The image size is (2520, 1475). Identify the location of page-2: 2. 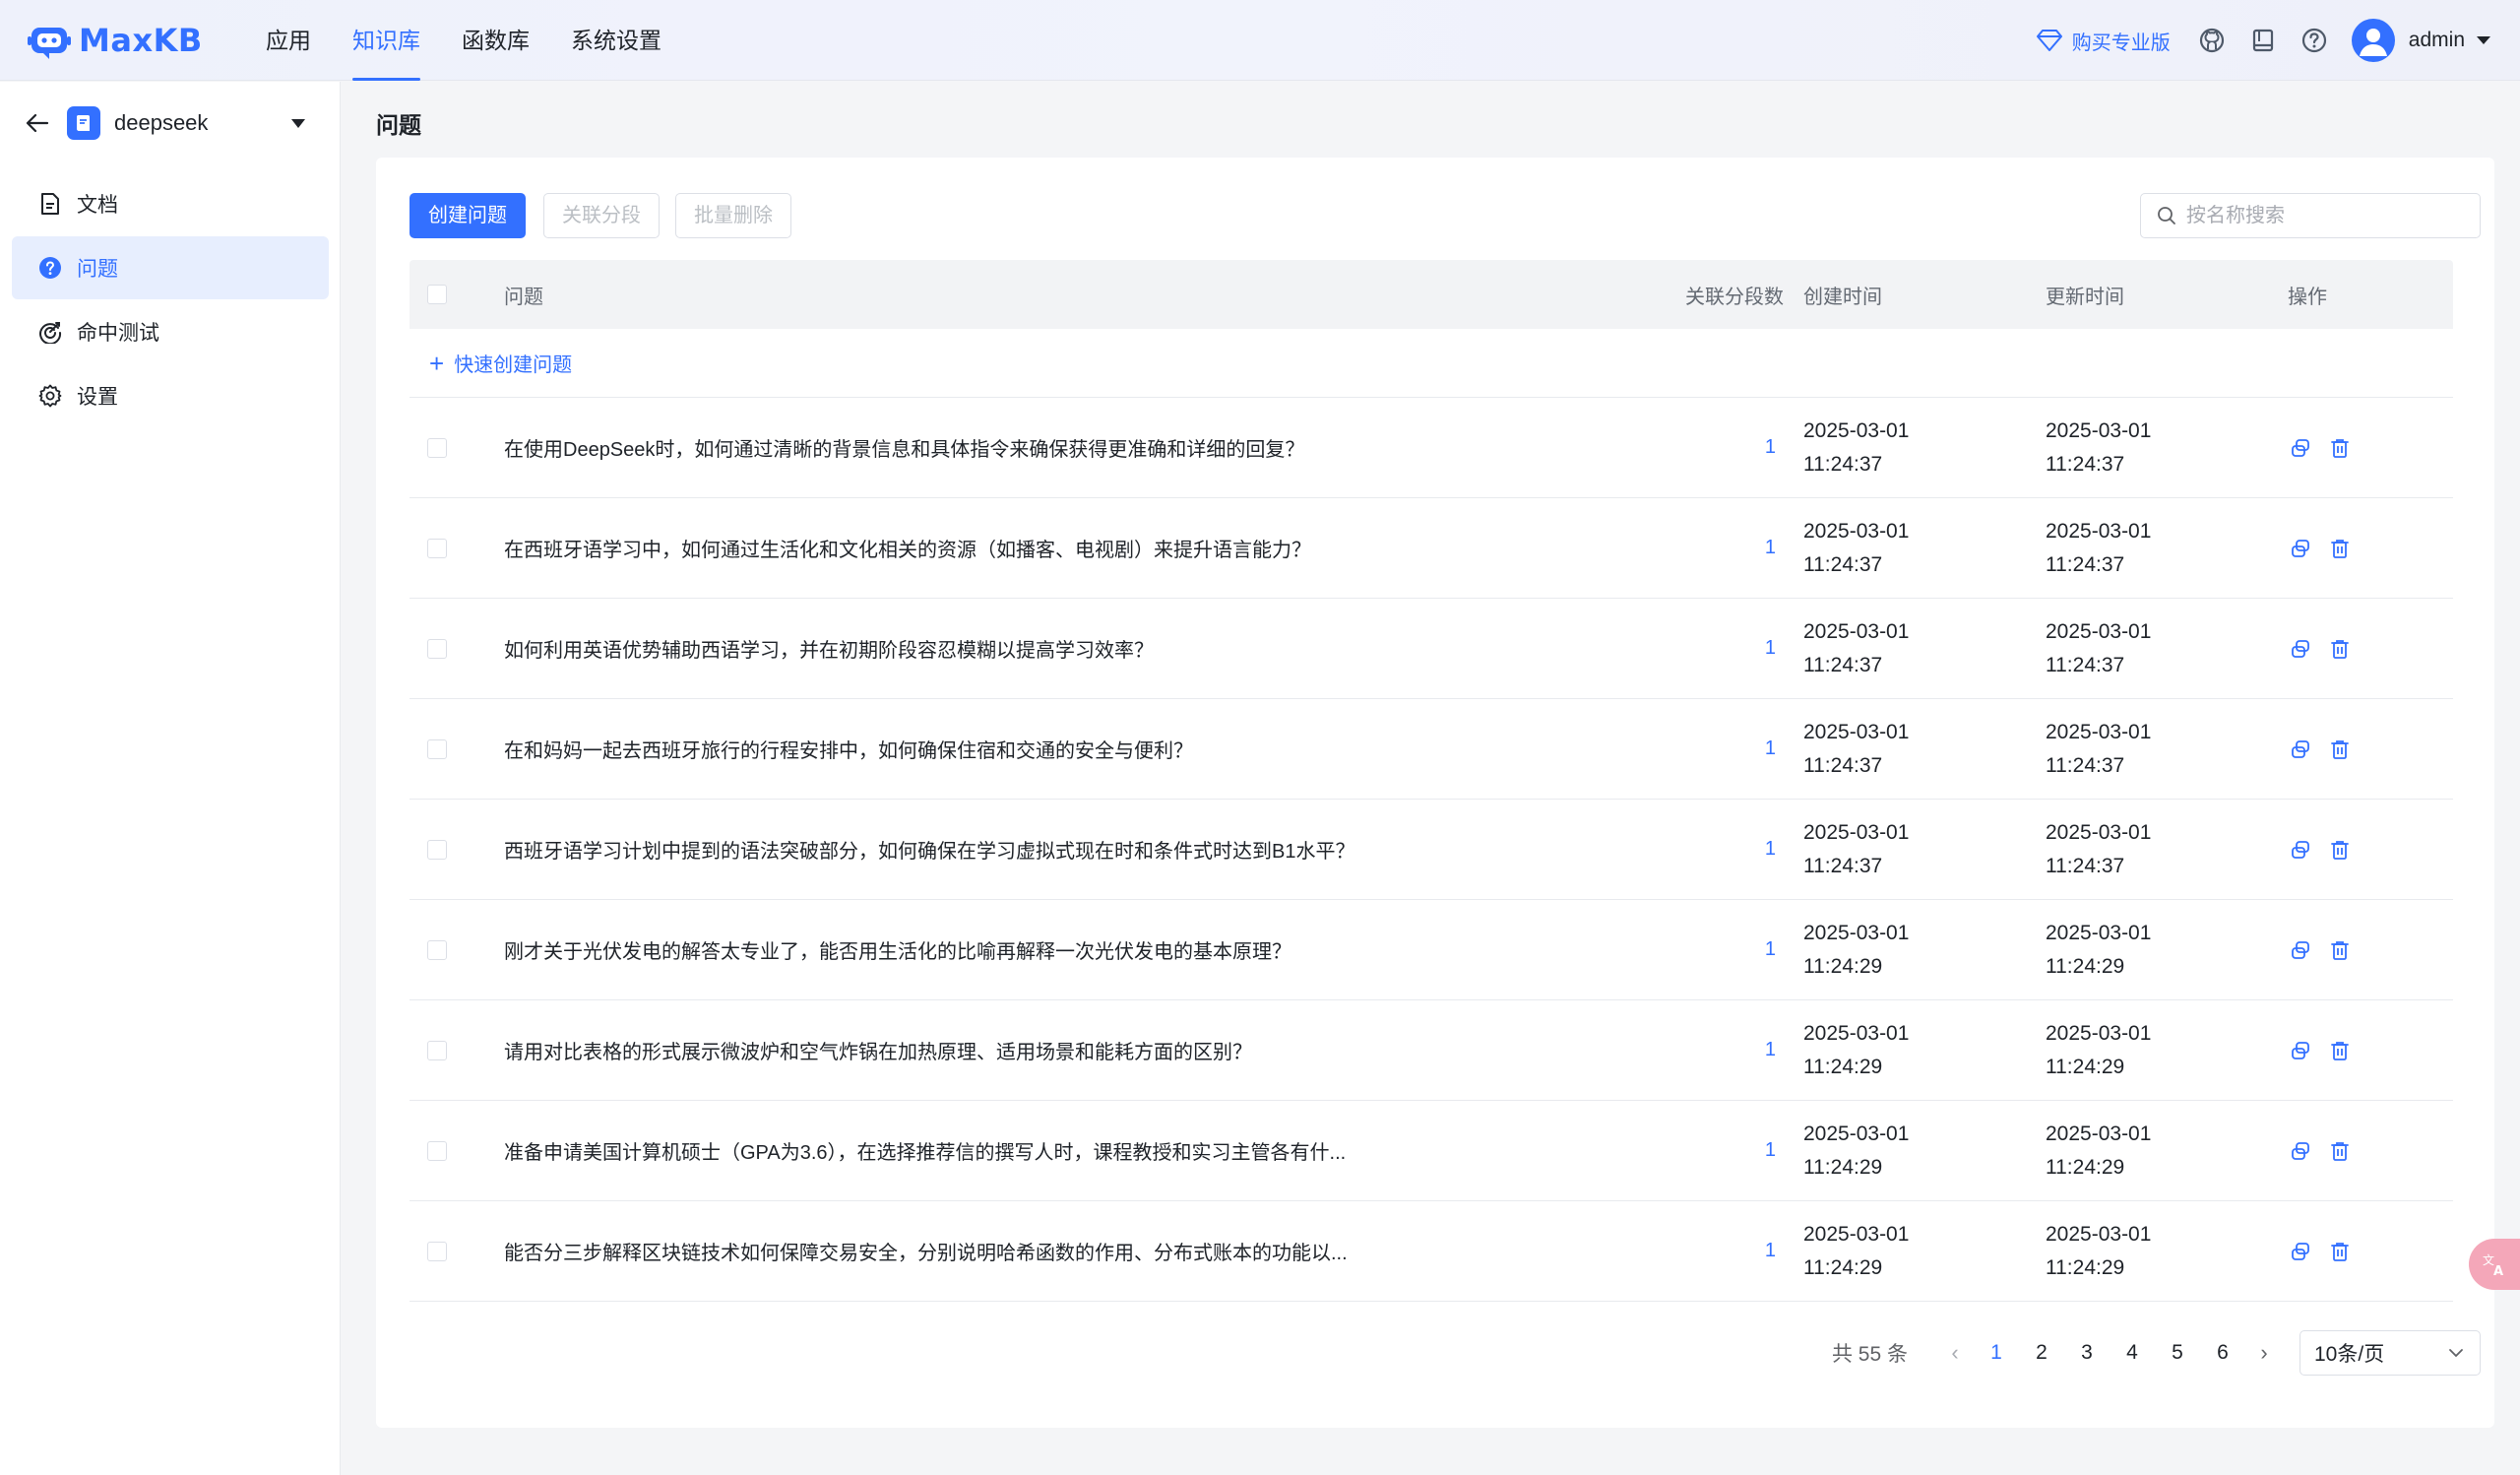
(2041, 1353).